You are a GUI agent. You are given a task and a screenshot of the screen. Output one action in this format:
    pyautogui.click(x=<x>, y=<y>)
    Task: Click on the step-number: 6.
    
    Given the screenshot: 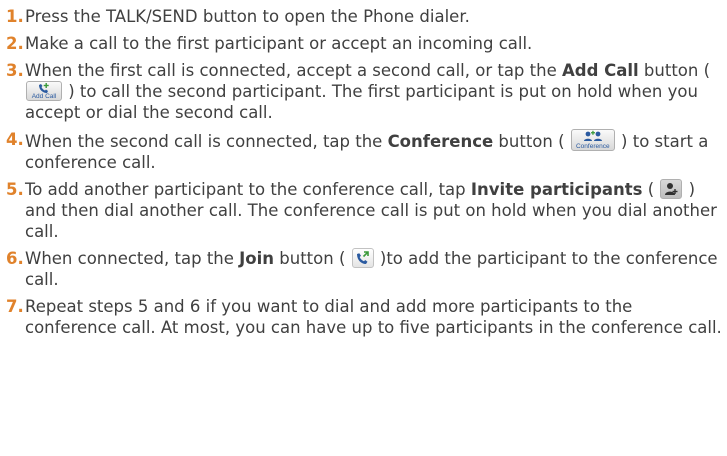 What is the action you would take?
    pyautogui.click(x=15, y=258)
    